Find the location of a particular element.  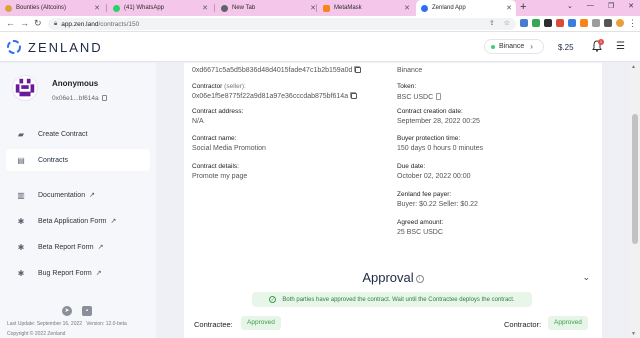

document-icon is located at coordinates (439, 96).